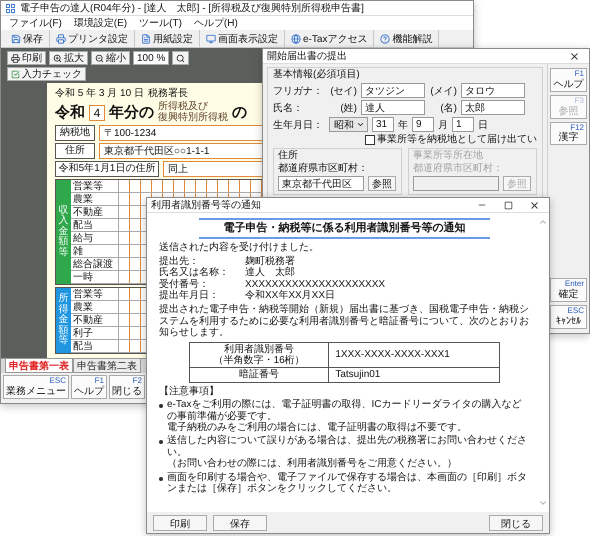 The image size is (590, 536). I want to click on window-title: 電子申告の達人(R04年分) - [達人 太郎] - [所得税及び復興特別所得税申告書], so click(192, 8).